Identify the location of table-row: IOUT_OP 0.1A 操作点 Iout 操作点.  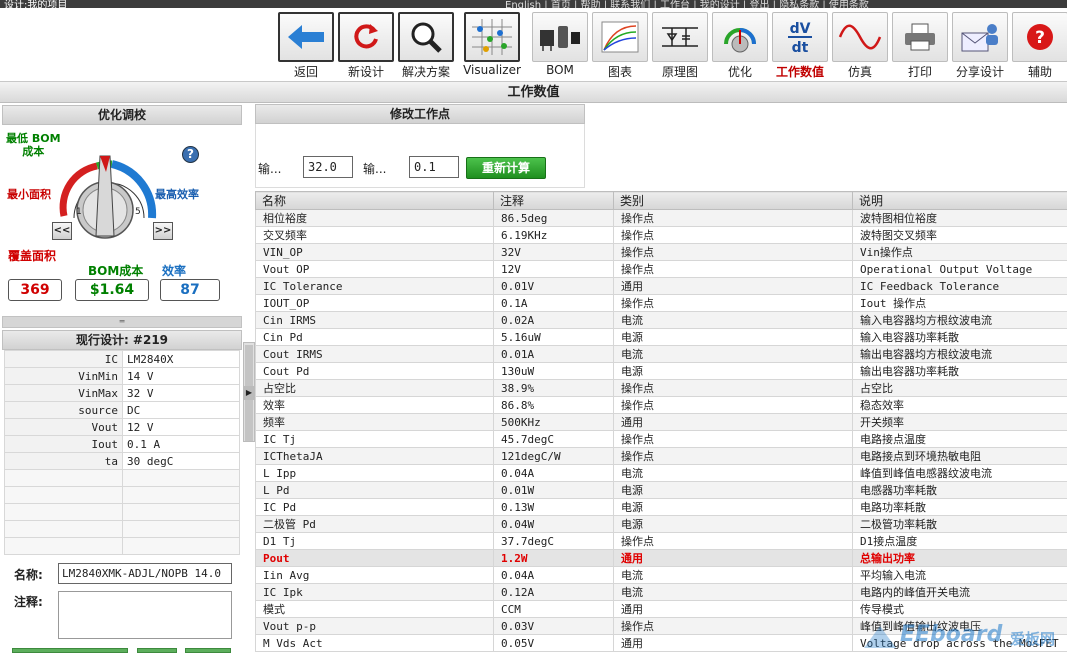
(661, 303).